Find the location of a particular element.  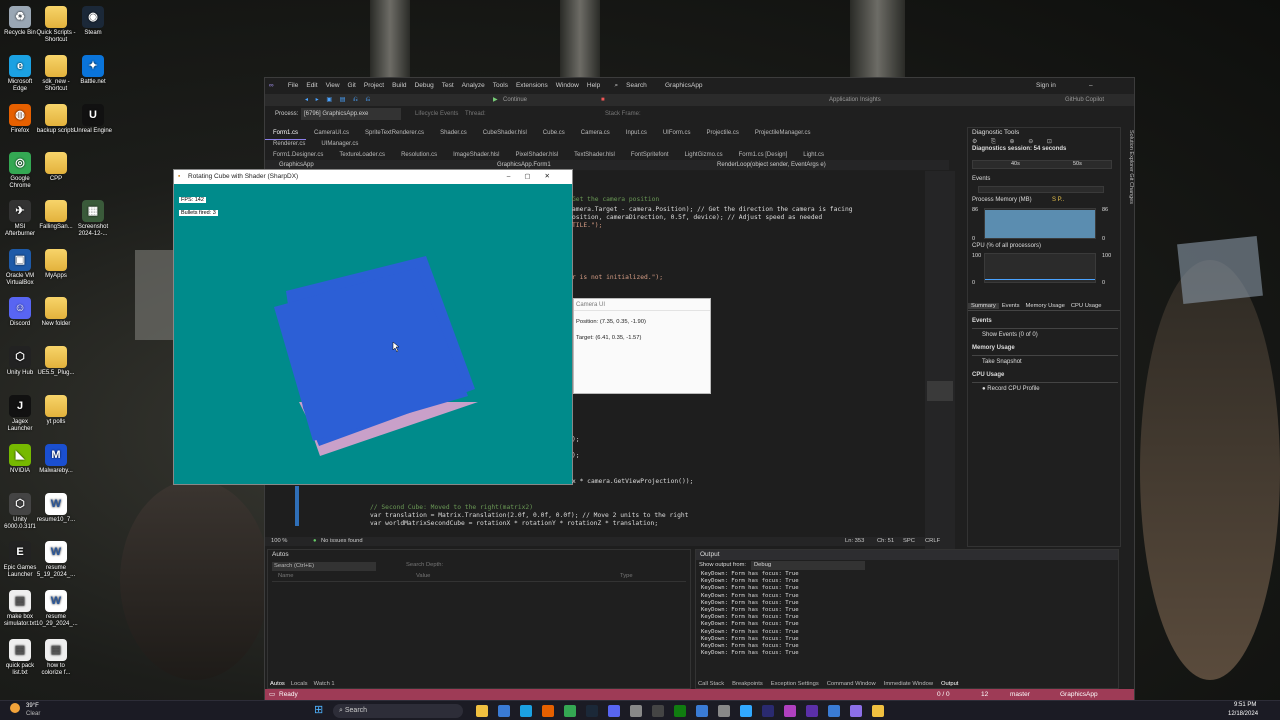

windows-start-icon: ⊞ is located at coordinates (318, 710).